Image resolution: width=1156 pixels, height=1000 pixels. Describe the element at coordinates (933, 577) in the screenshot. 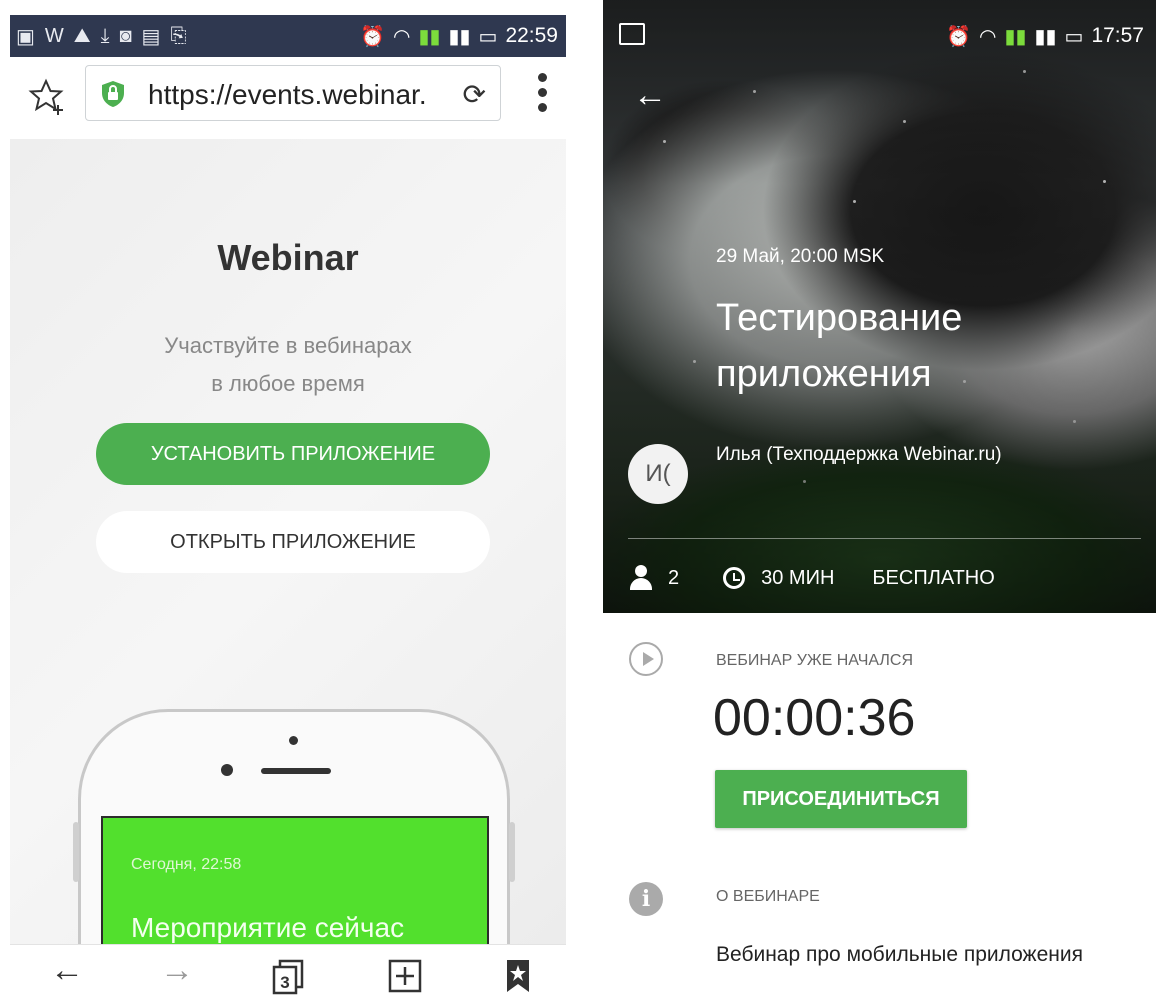

I see `event-price: БЕСПЛАТНО` at that location.